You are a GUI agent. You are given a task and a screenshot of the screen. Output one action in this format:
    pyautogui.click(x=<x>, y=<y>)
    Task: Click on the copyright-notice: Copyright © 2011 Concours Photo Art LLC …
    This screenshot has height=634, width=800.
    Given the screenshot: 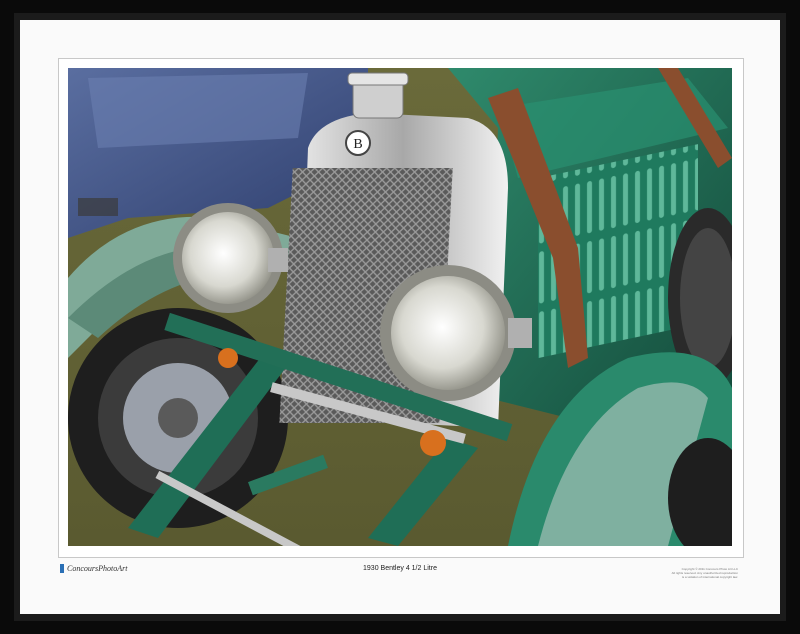 What is the action you would take?
    pyautogui.click(x=696, y=573)
    